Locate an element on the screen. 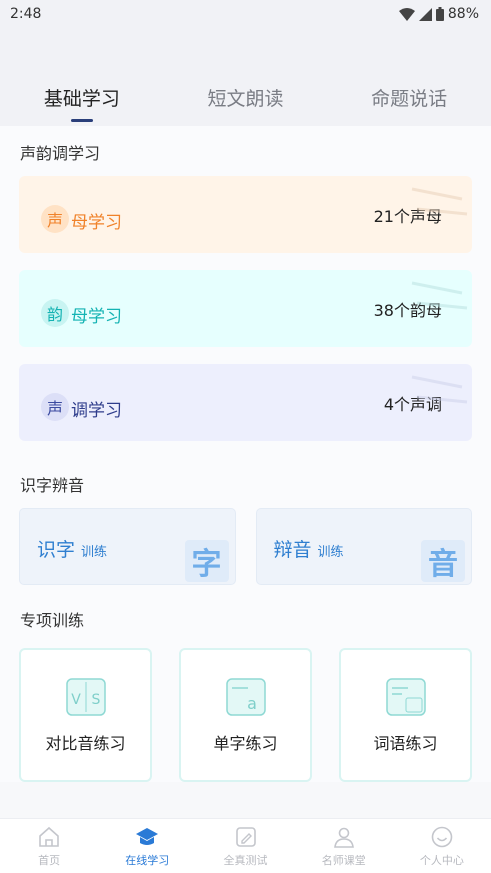  initials-badge: 声 is located at coordinates (55, 219).